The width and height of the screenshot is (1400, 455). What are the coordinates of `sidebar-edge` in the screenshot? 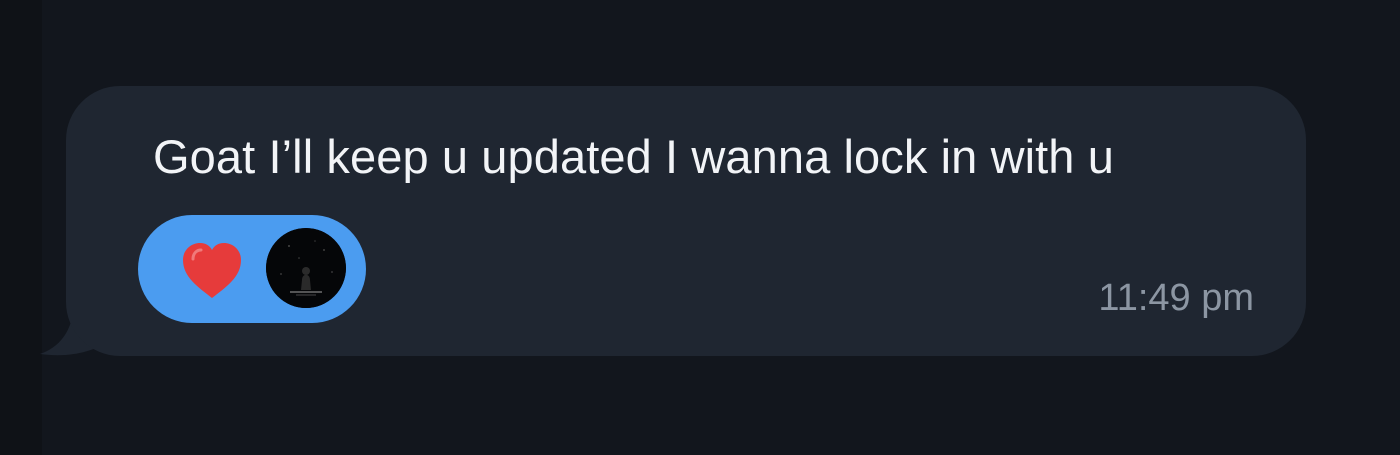 It's located at (21, 227).